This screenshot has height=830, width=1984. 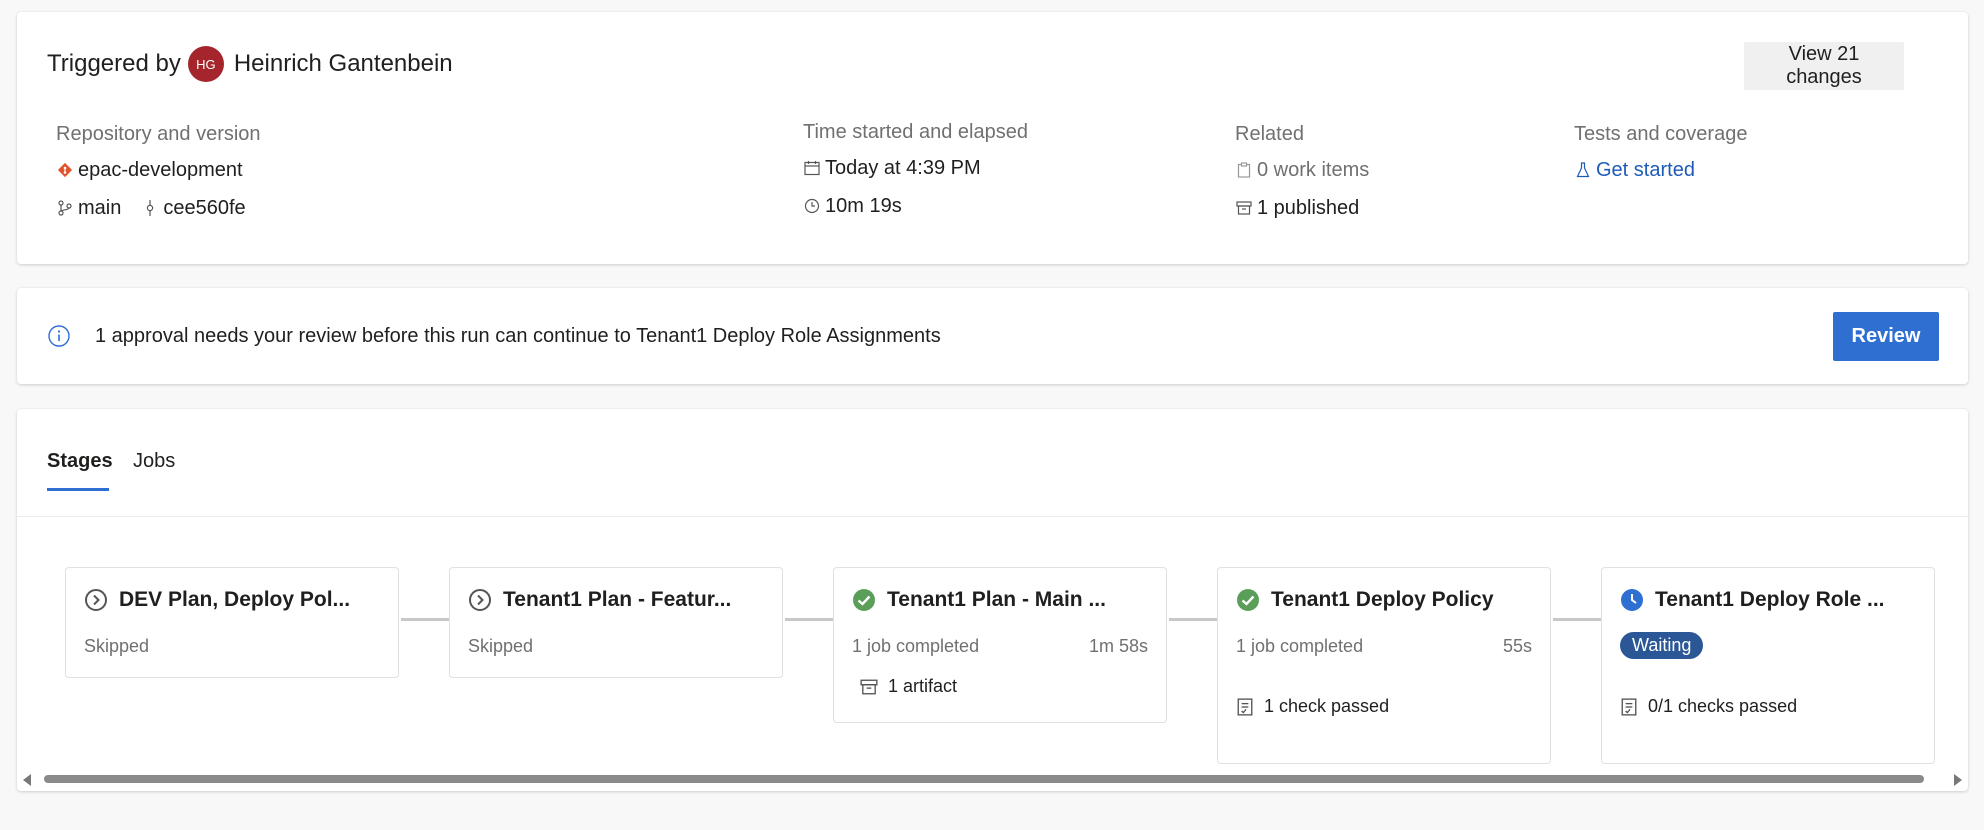 I want to click on view-changes-button: View 21 changes, so click(x=1824, y=66).